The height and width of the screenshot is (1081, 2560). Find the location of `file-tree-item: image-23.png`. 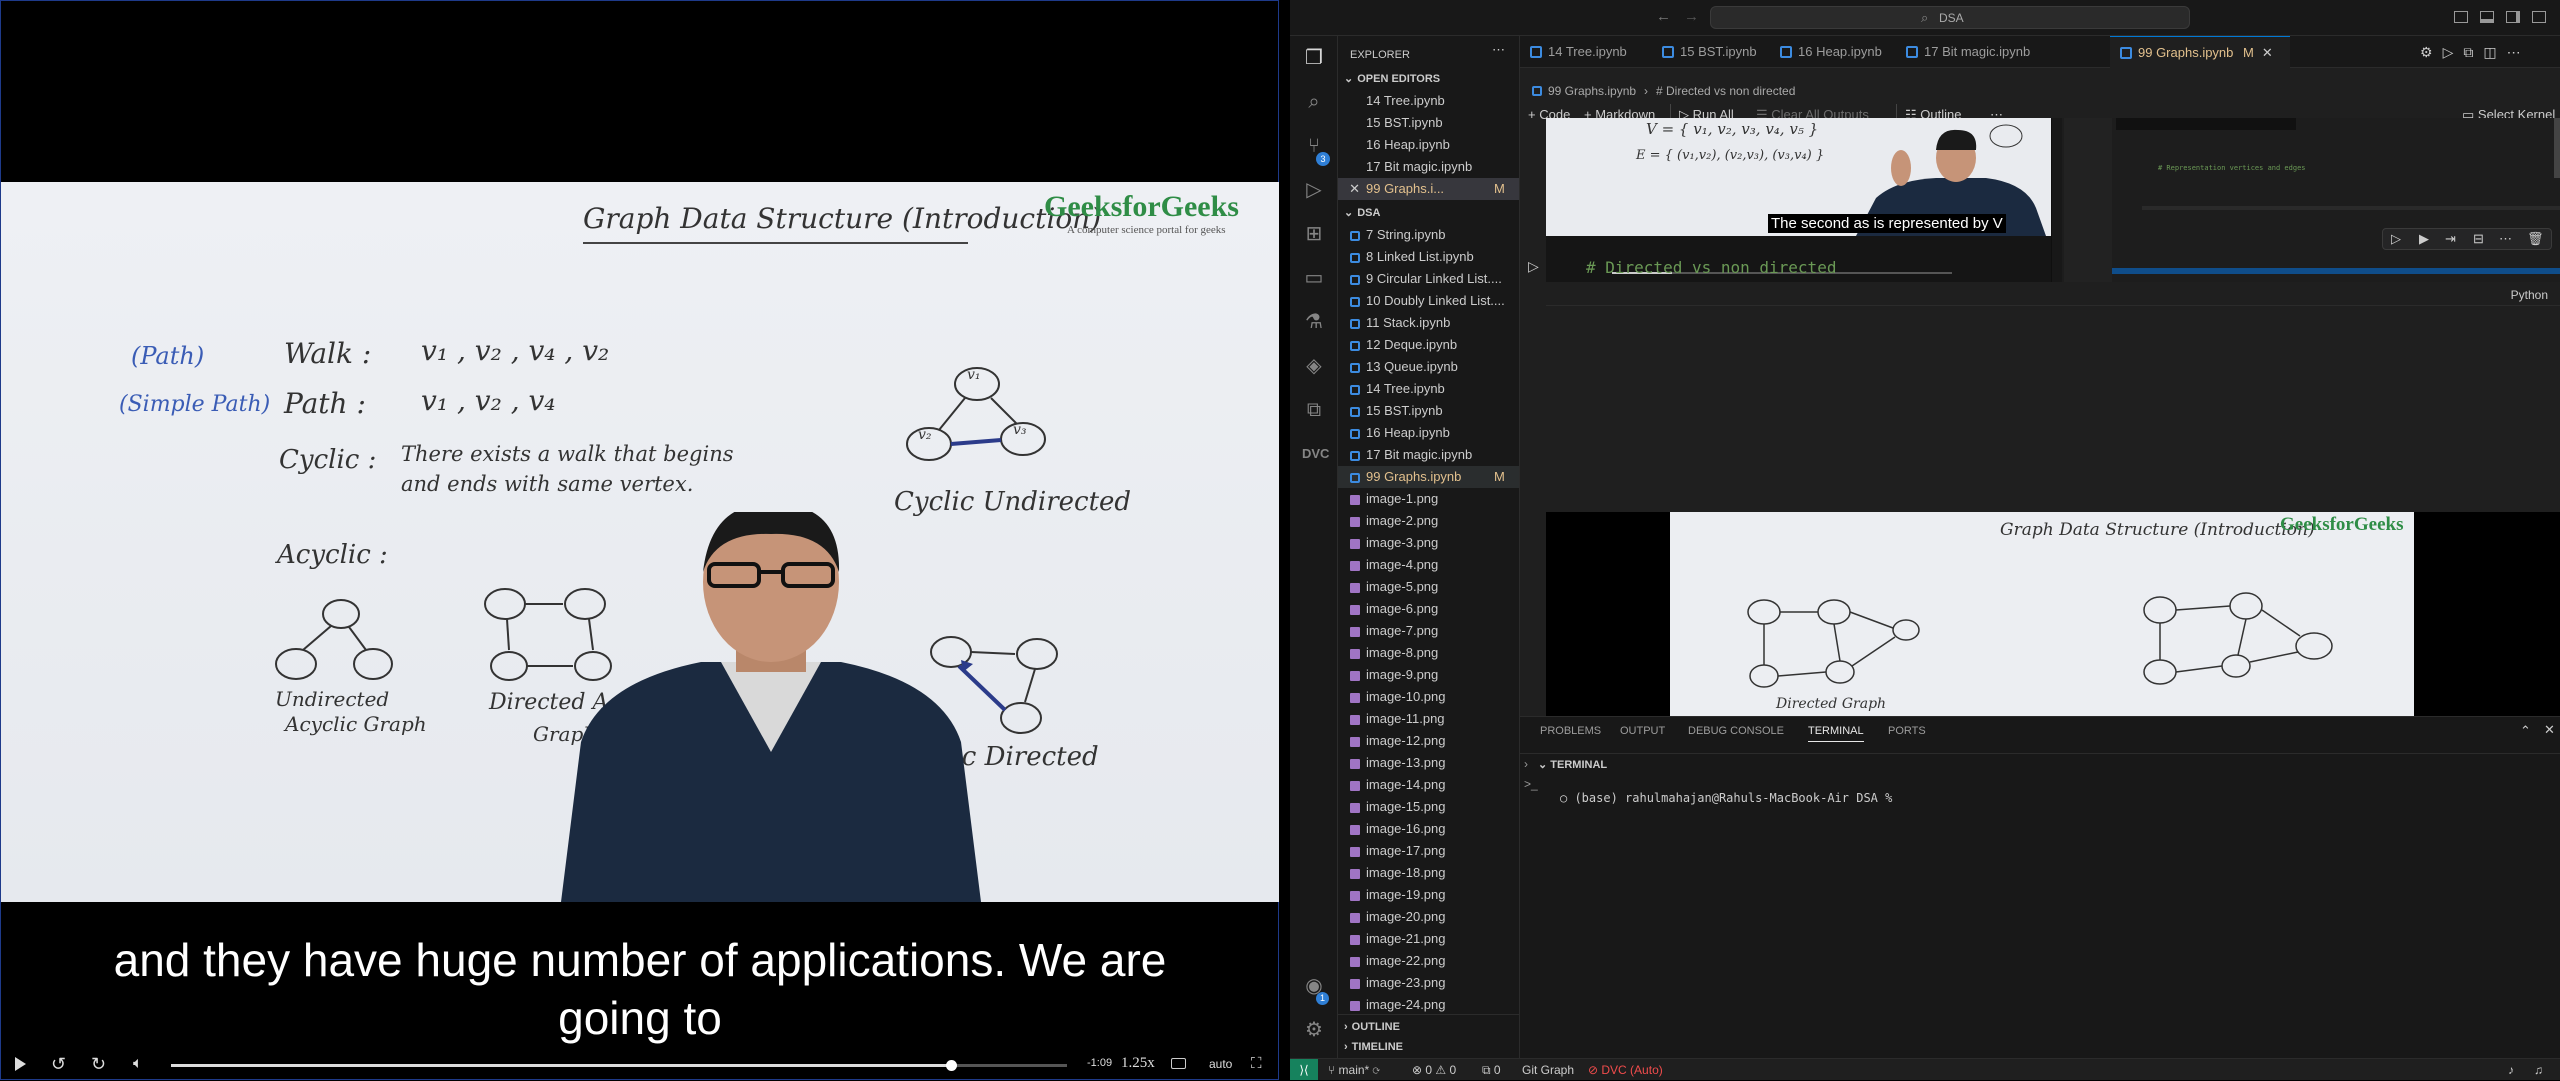

file-tree-item: image-23.png is located at coordinates (1428, 983).